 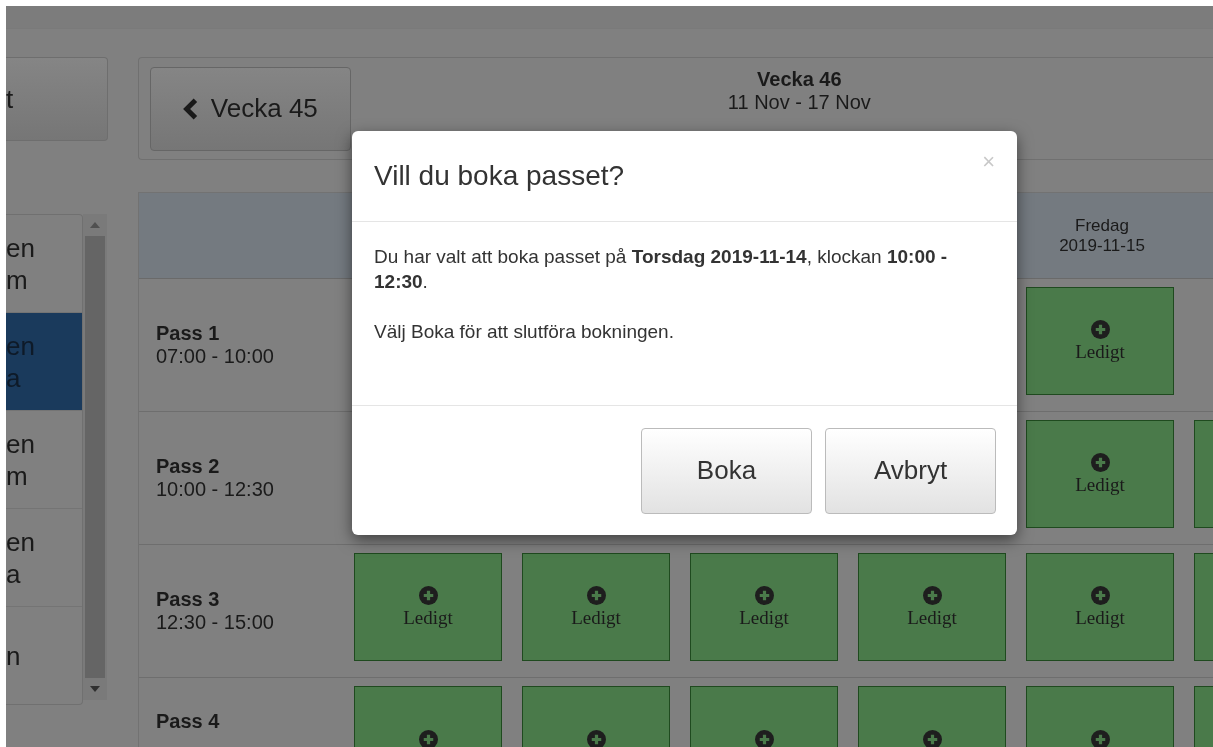 What do you see at coordinates (215, 489) in the screenshot?
I see `pass-time: 10:00 - 12:30` at bounding box center [215, 489].